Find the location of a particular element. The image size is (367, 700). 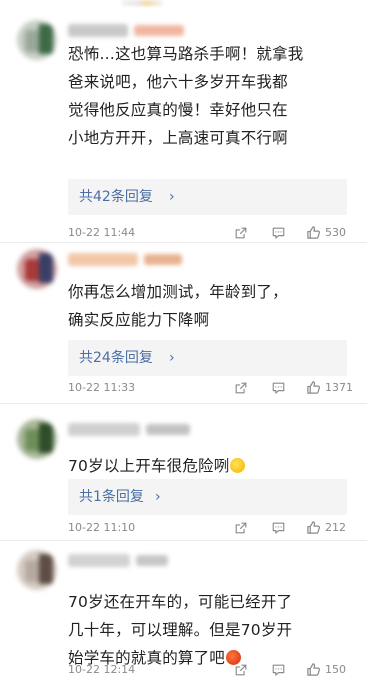

timestamp: 10-22 11:33 is located at coordinates (102, 387).